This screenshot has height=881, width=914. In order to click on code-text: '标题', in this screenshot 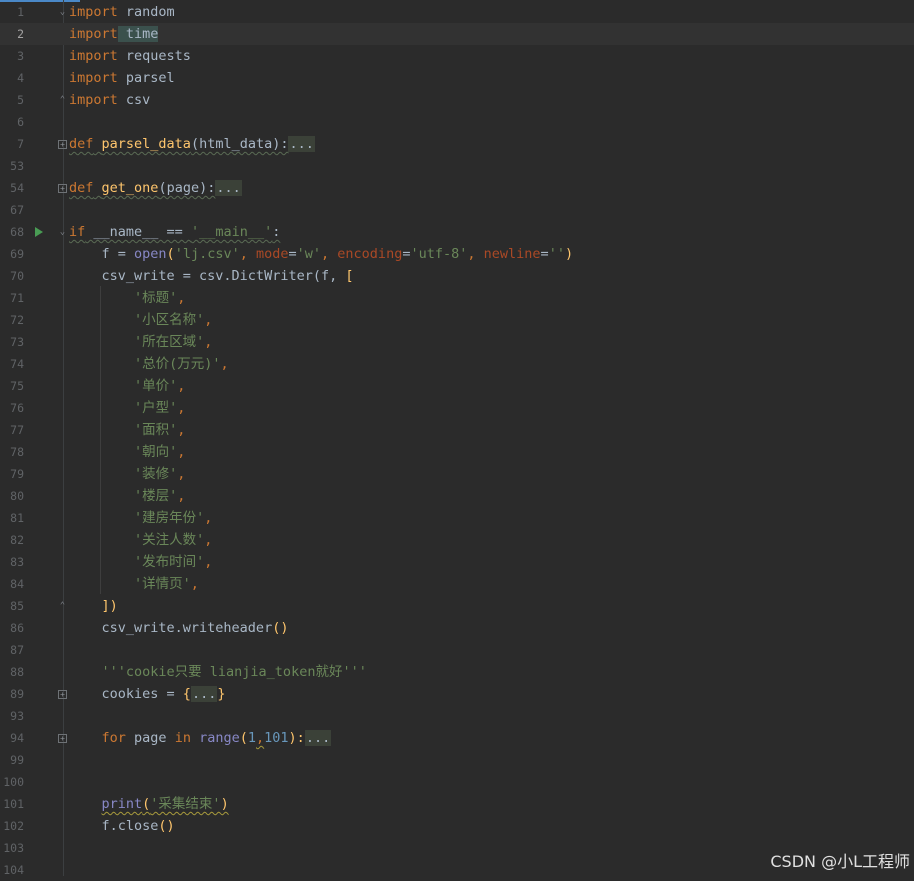, I will do `click(160, 298)`.